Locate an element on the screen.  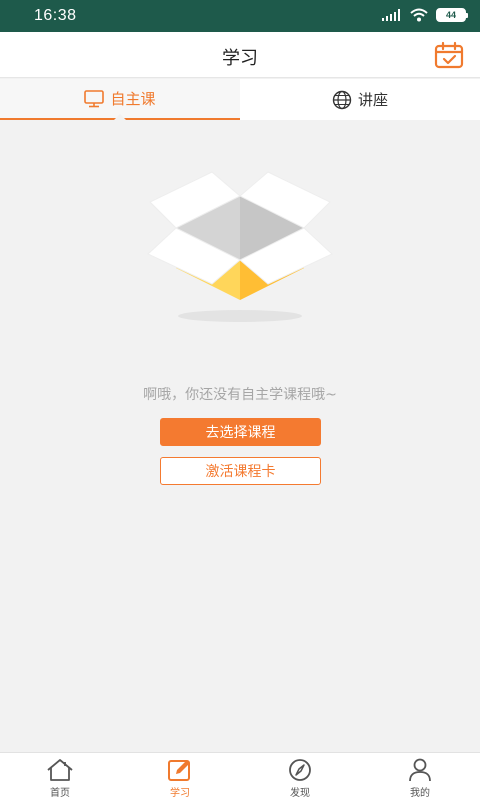
nav-label: 我的 is located at coordinates (420, 793).